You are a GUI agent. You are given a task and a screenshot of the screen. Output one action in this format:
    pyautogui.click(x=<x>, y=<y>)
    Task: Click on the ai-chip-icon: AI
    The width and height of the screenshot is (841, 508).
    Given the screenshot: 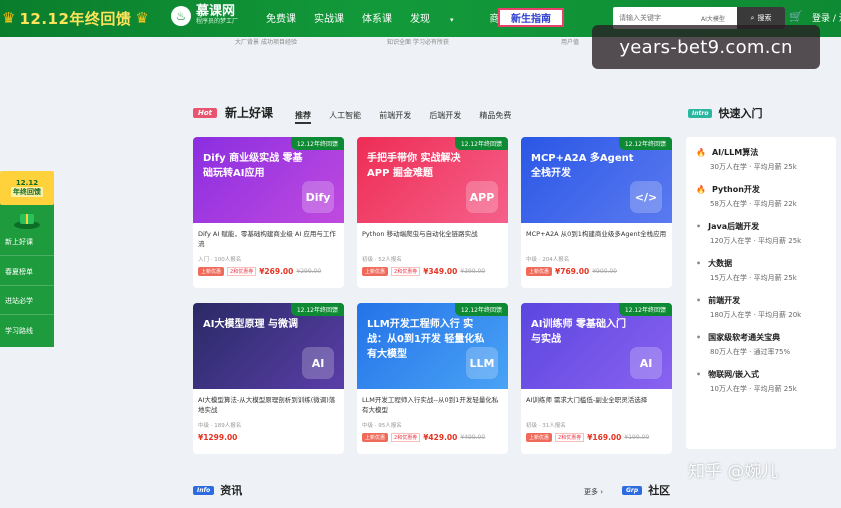 What is the action you would take?
    pyautogui.click(x=646, y=363)
    